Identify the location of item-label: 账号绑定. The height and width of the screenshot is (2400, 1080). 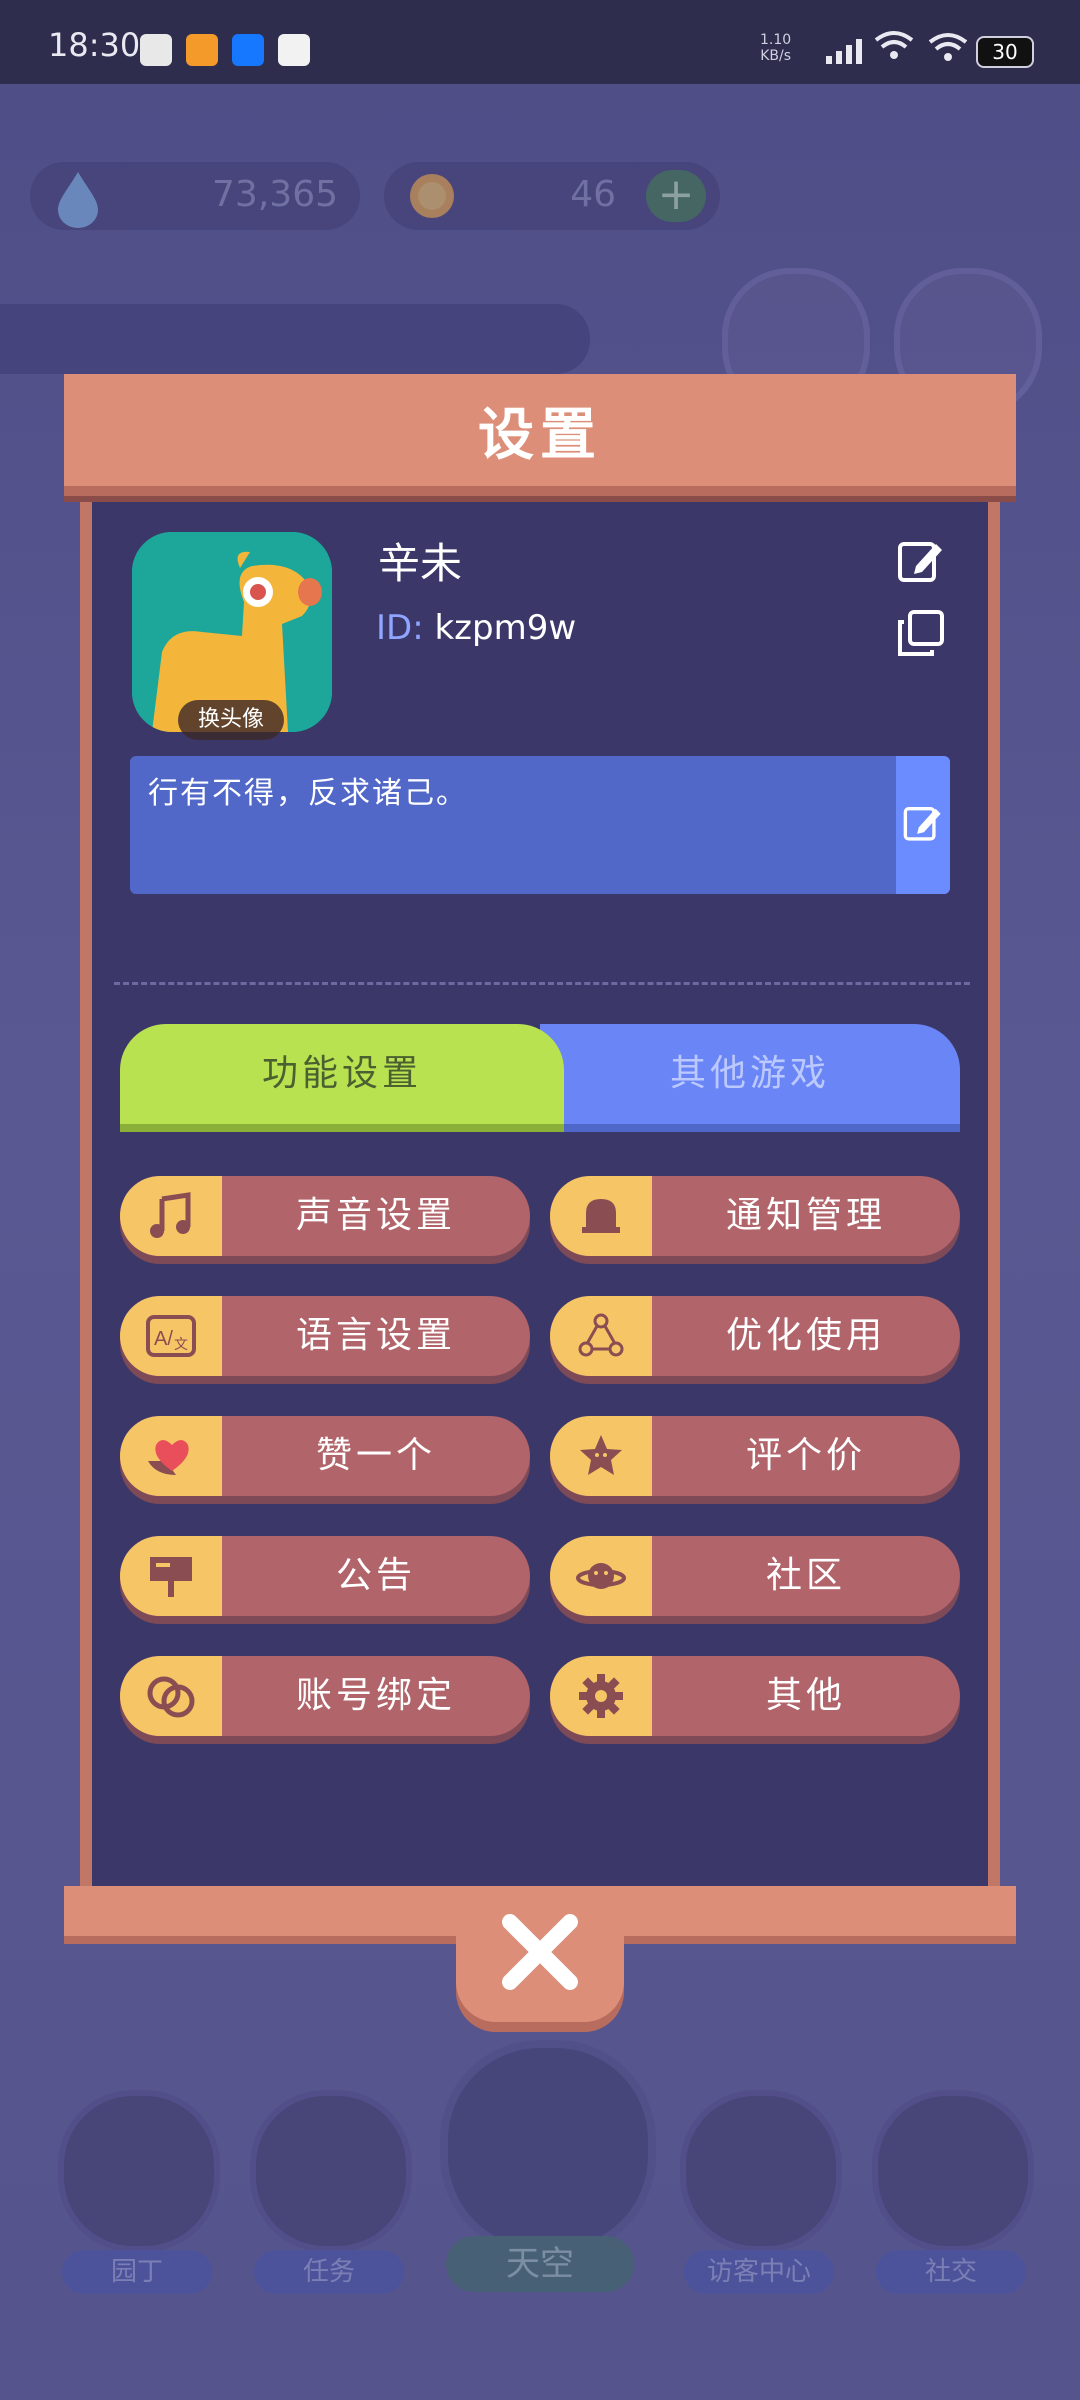
(375, 1695).